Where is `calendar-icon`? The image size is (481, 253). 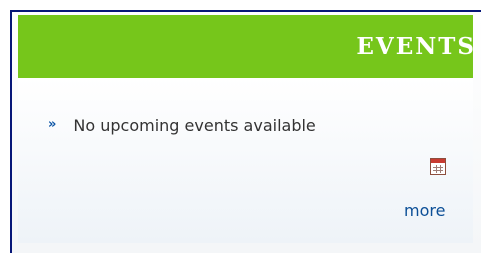
calendar-icon is located at coordinates (438, 166).